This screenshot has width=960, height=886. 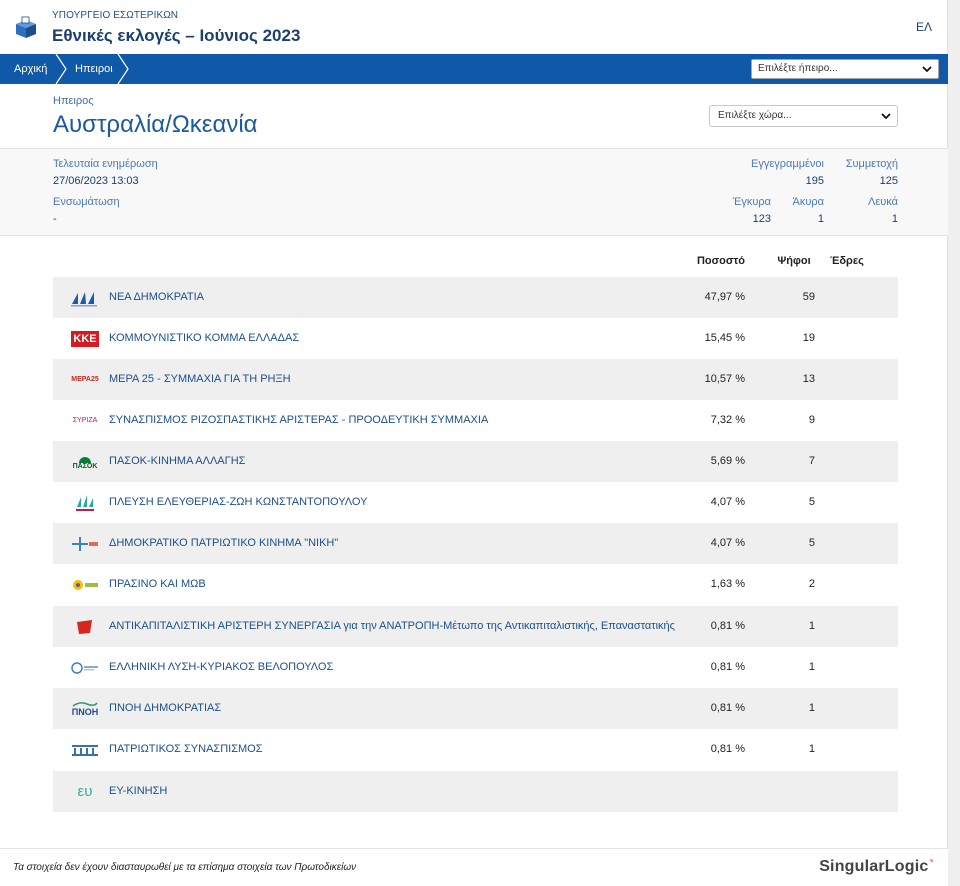 What do you see at coordinates (876, 867) in the screenshot?
I see `singularlogic-logo: SingularLogic˺` at bounding box center [876, 867].